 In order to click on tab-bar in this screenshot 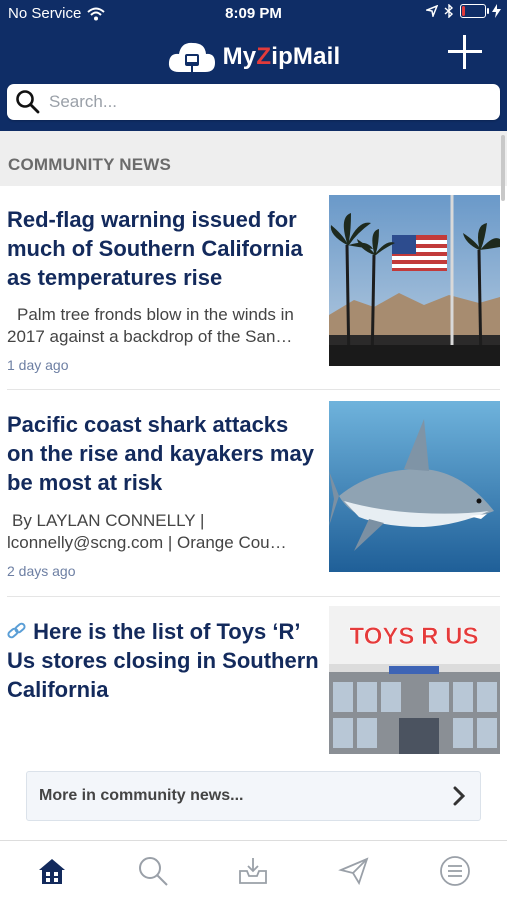, I will do `click(253, 870)`.